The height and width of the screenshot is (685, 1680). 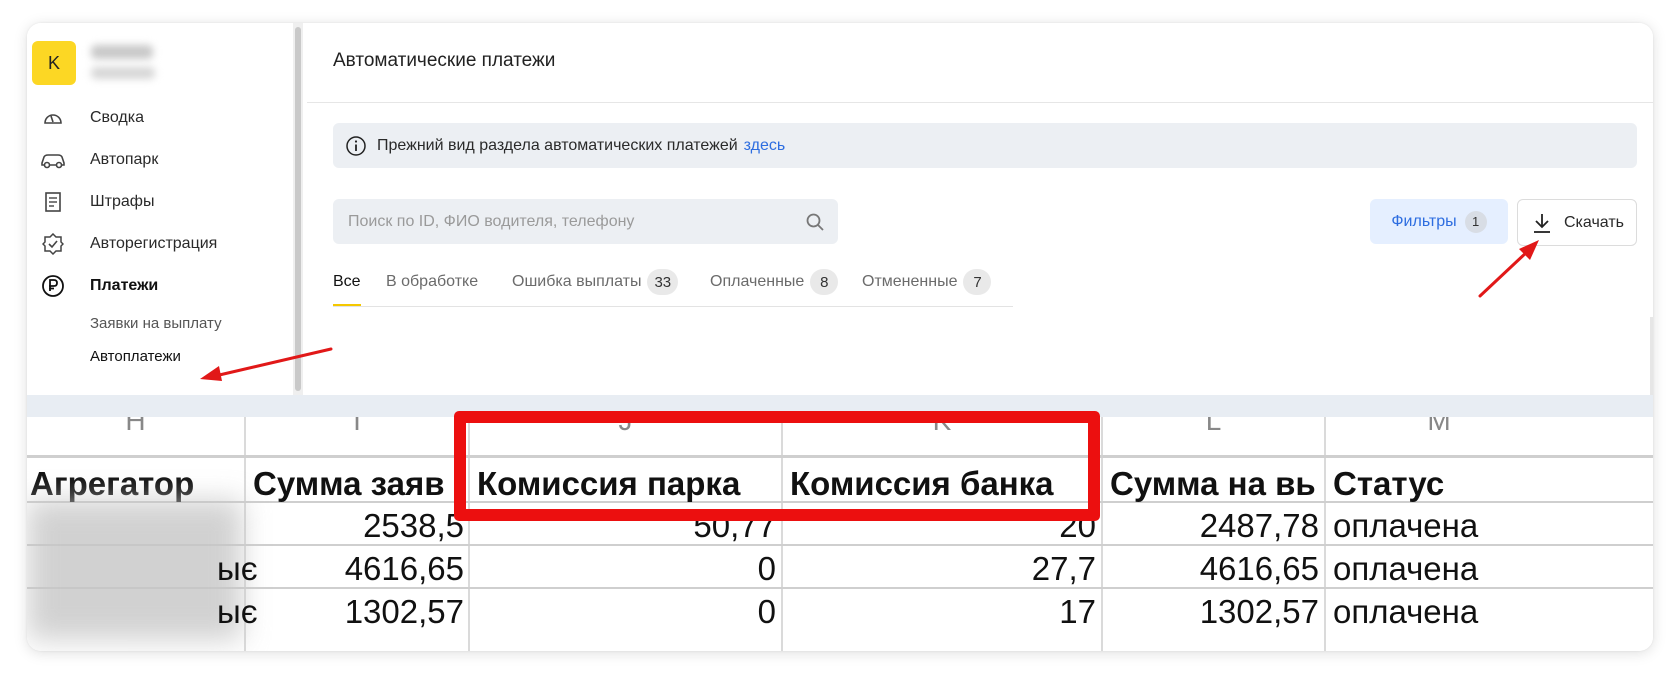 I want to click on badge-check-icon, so click(x=53, y=244).